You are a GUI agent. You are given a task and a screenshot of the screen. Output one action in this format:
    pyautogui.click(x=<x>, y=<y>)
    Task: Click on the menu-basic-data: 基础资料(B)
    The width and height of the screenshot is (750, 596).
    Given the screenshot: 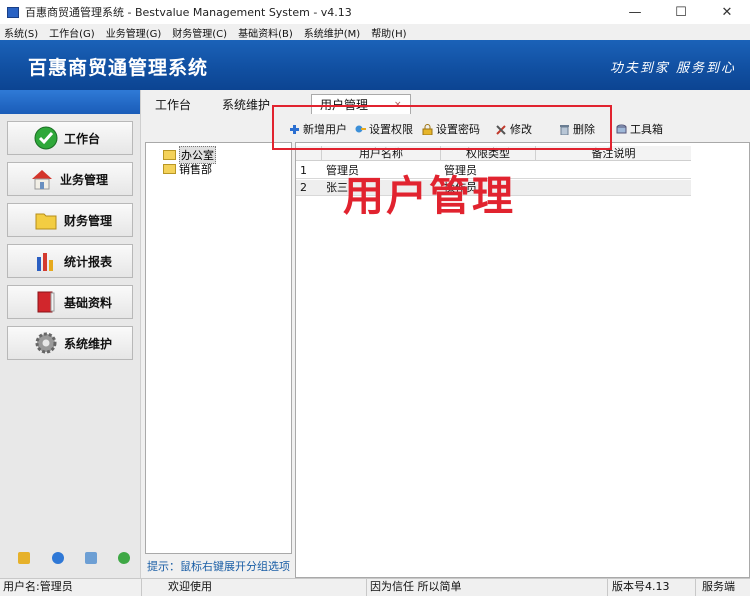 What is the action you would take?
    pyautogui.click(x=265, y=32)
    